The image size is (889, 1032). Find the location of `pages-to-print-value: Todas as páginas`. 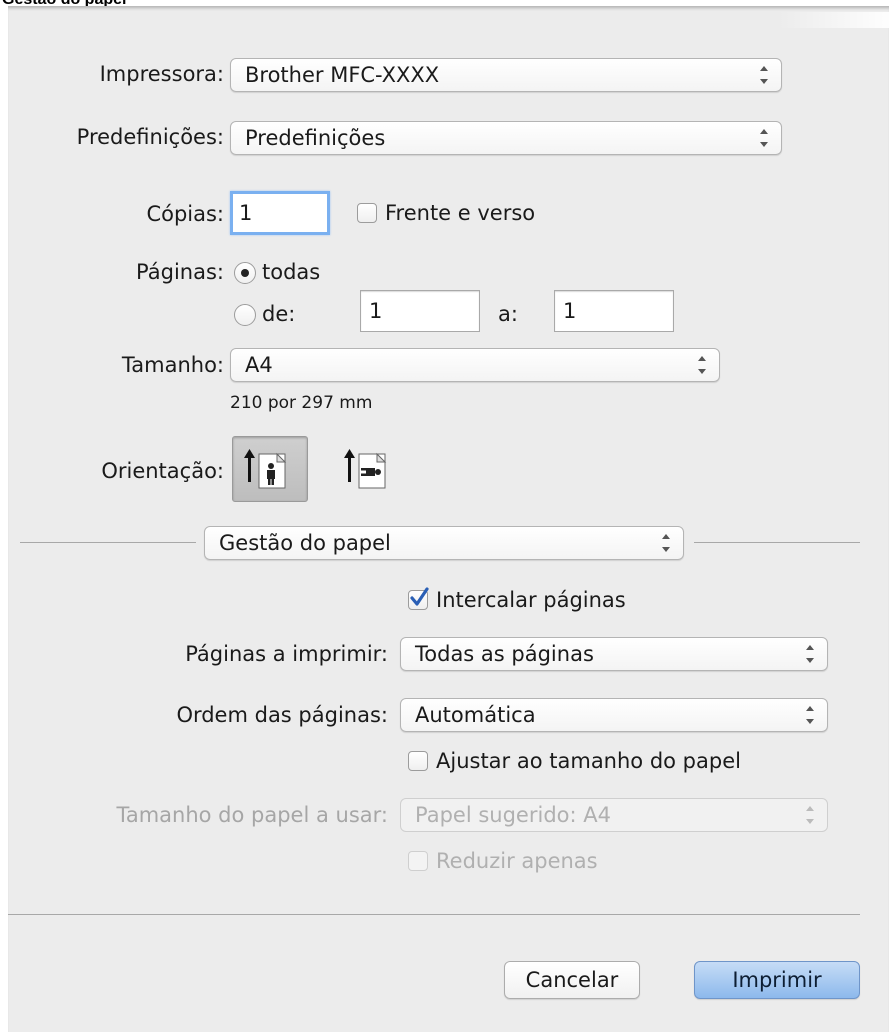

pages-to-print-value: Todas as páginas is located at coordinates (504, 654).